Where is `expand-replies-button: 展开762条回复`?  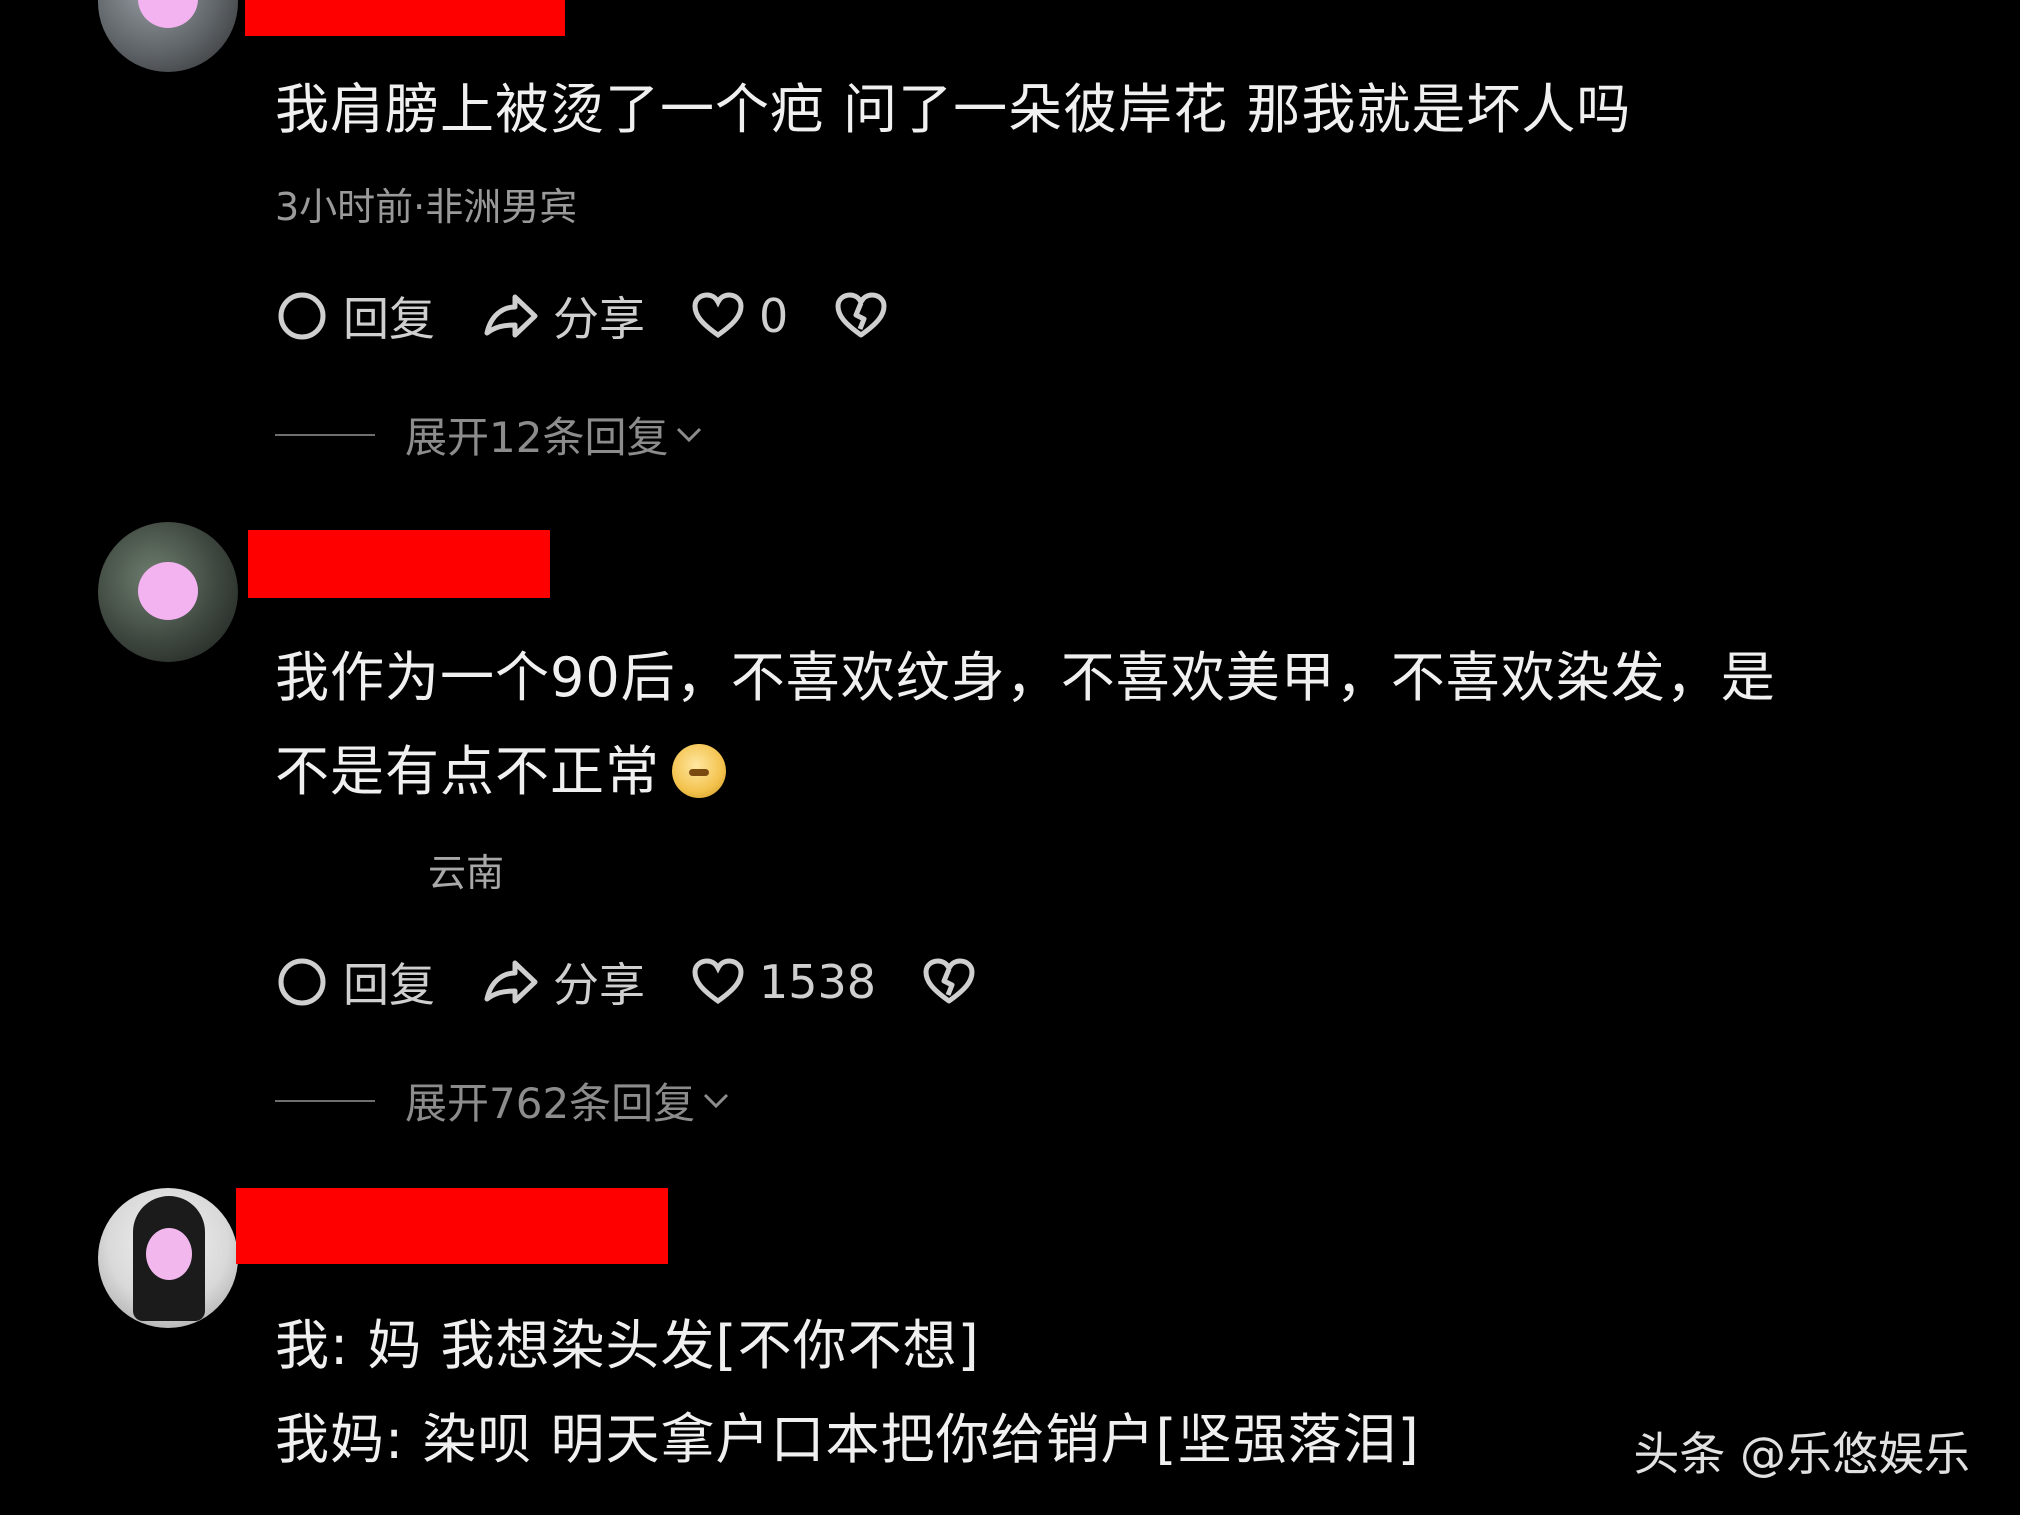
expand-replies-button: 展开762条回复 is located at coordinates (503, 1100).